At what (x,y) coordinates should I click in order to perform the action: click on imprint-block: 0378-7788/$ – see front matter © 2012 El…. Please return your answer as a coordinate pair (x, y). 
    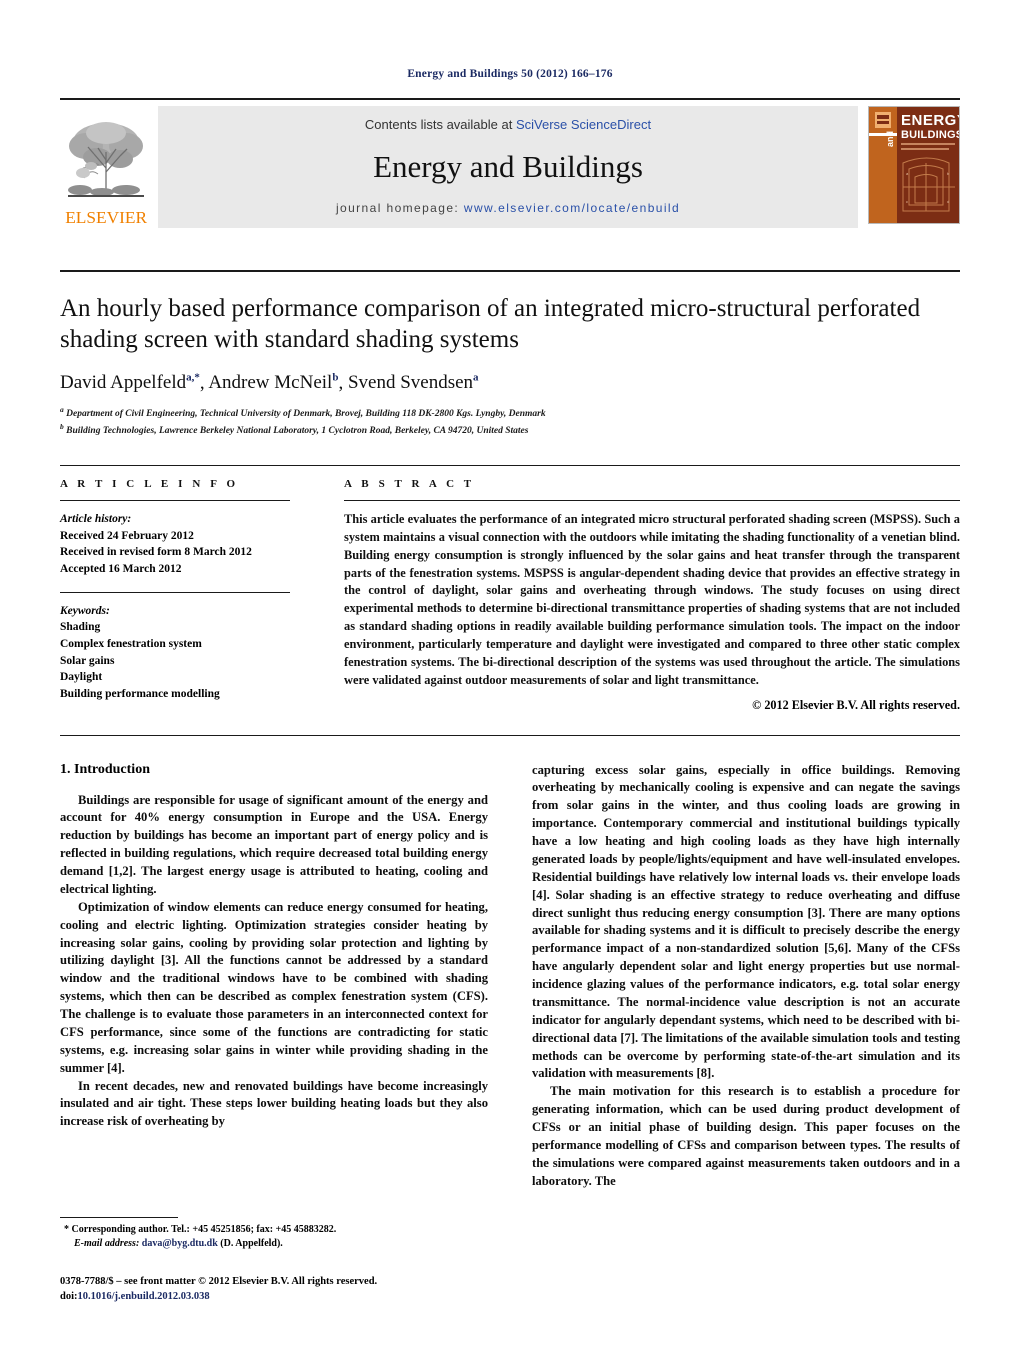
    Looking at the image, I should click on (275, 1290).